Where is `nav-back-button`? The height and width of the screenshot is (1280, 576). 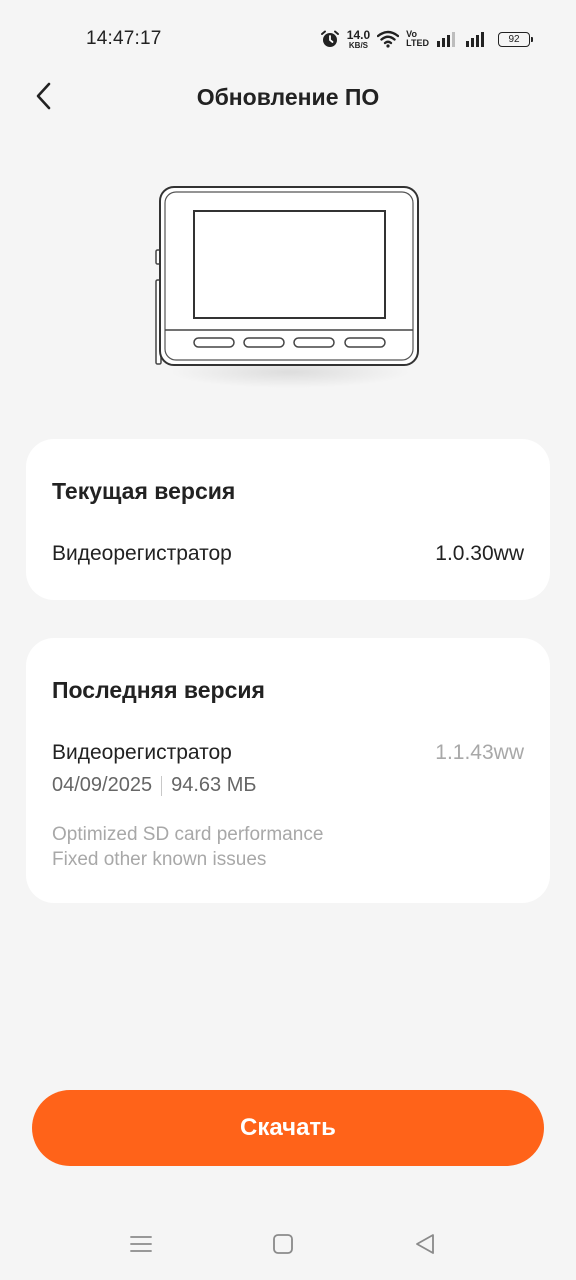 nav-back-button is located at coordinates (425, 1246).